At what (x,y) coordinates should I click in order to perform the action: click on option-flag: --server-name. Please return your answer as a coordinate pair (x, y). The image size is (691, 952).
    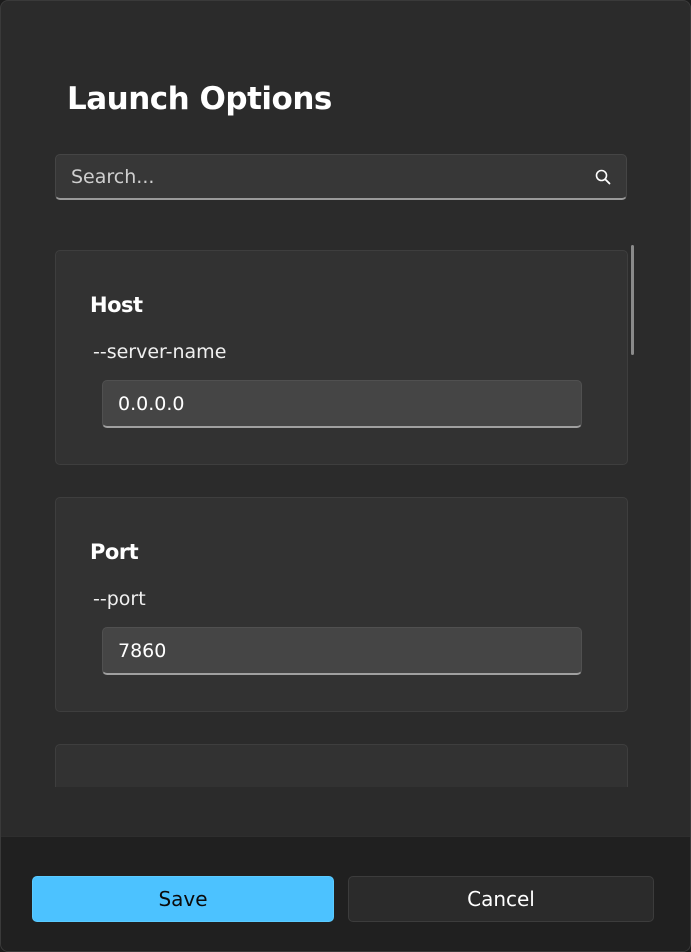
    Looking at the image, I should click on (160, 352).